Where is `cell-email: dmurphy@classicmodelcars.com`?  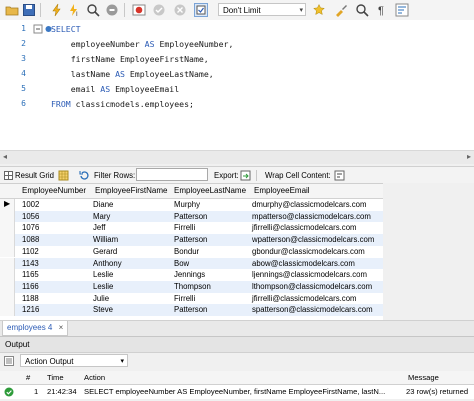
cell-email: dmurphy@classicmodelcars.com is located at coordinates (309, 204).